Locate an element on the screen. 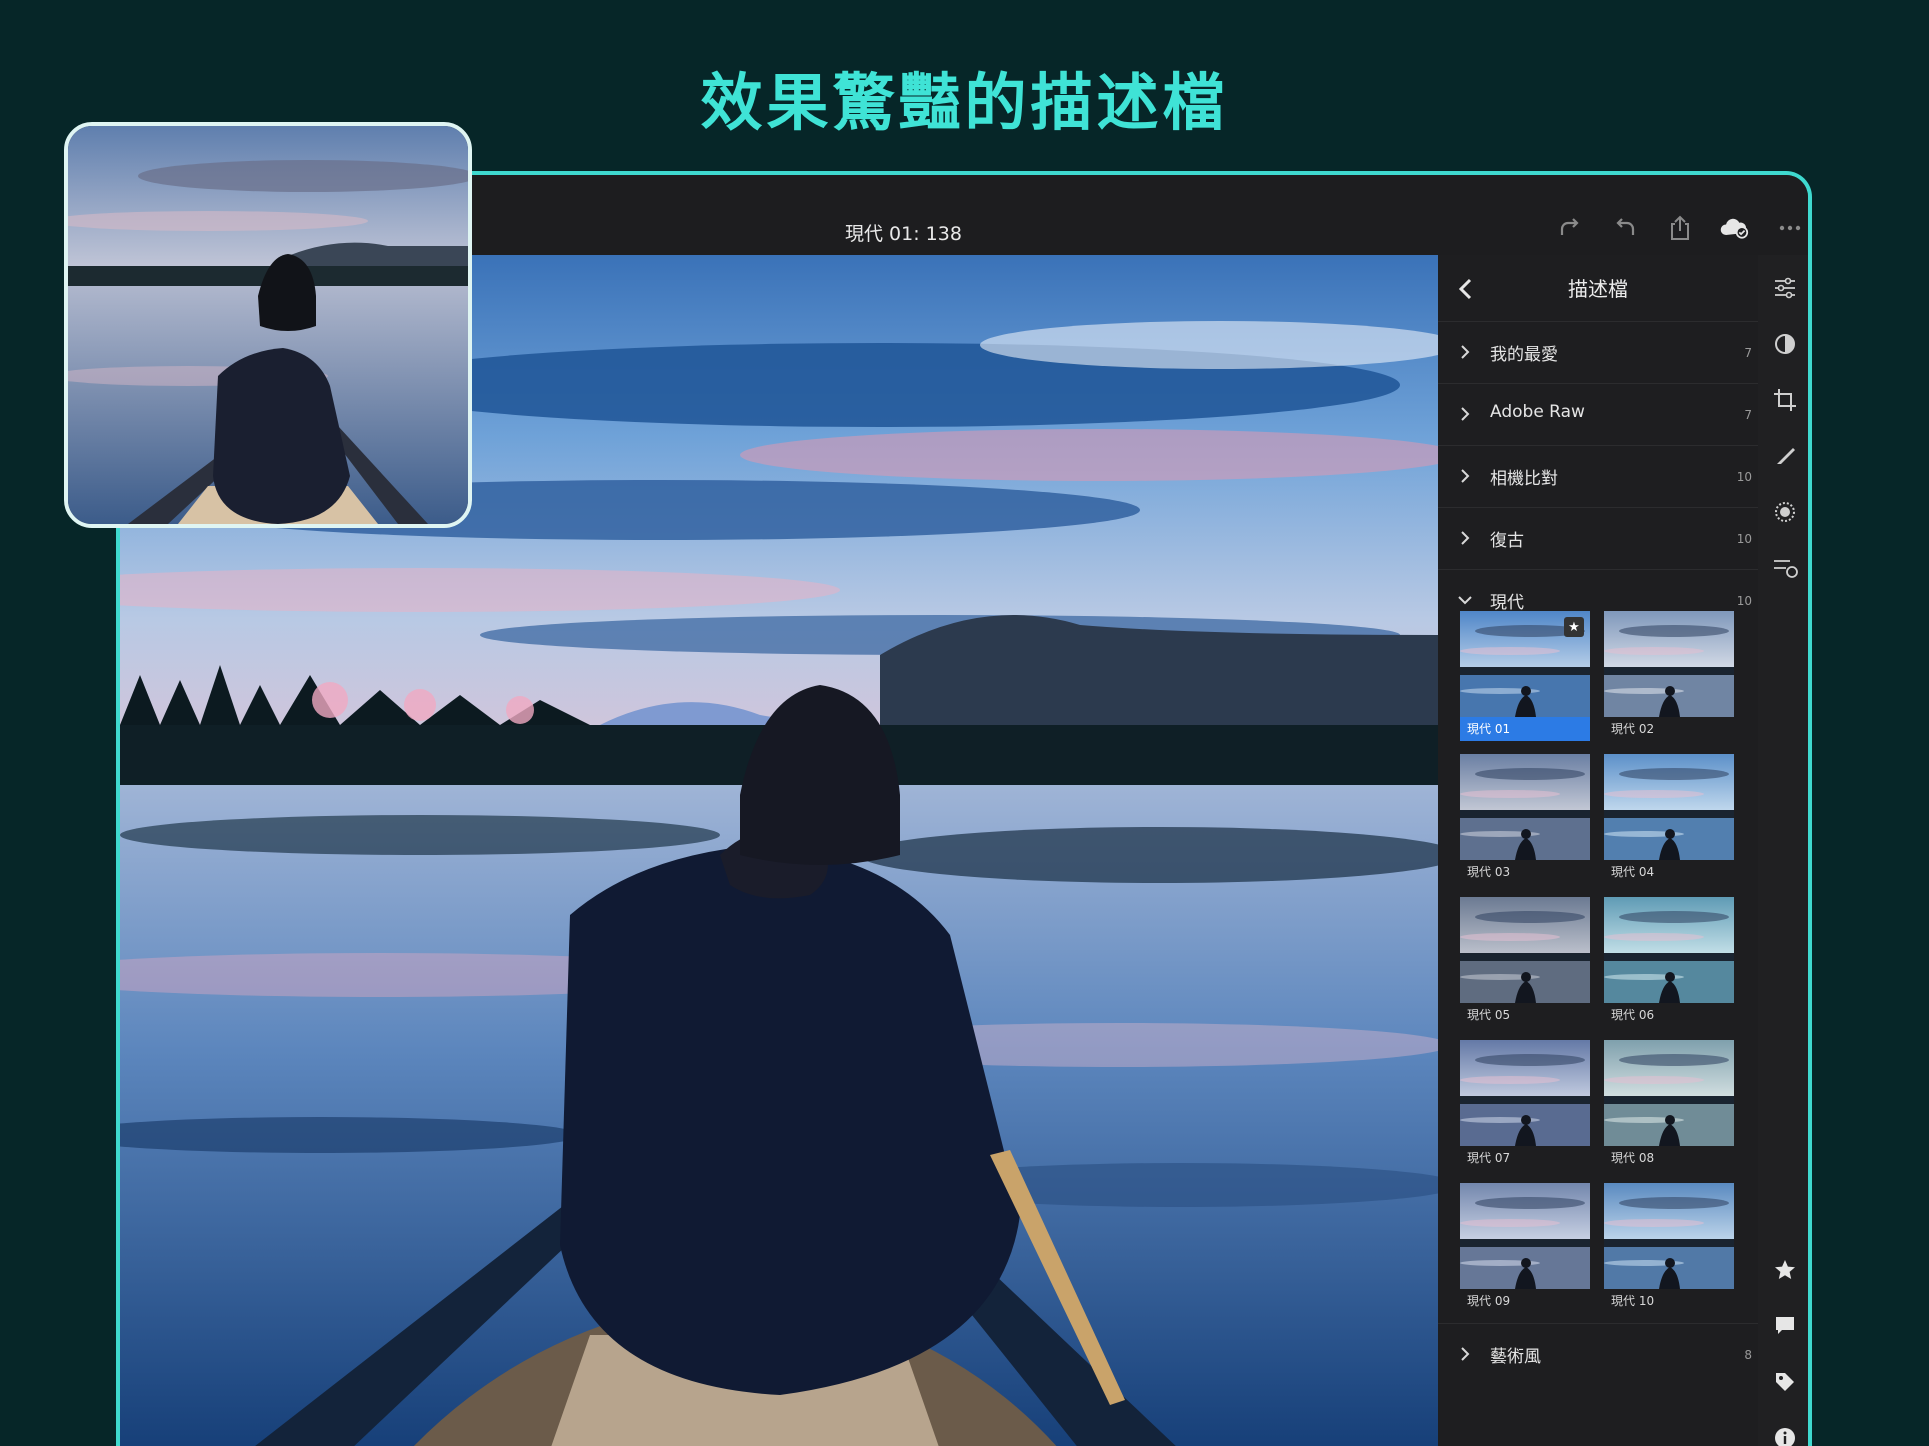 This screenshot has height=1446, width=1929. profile-thumbnail: 現代 10 is located at coordinates (1669, 1248).